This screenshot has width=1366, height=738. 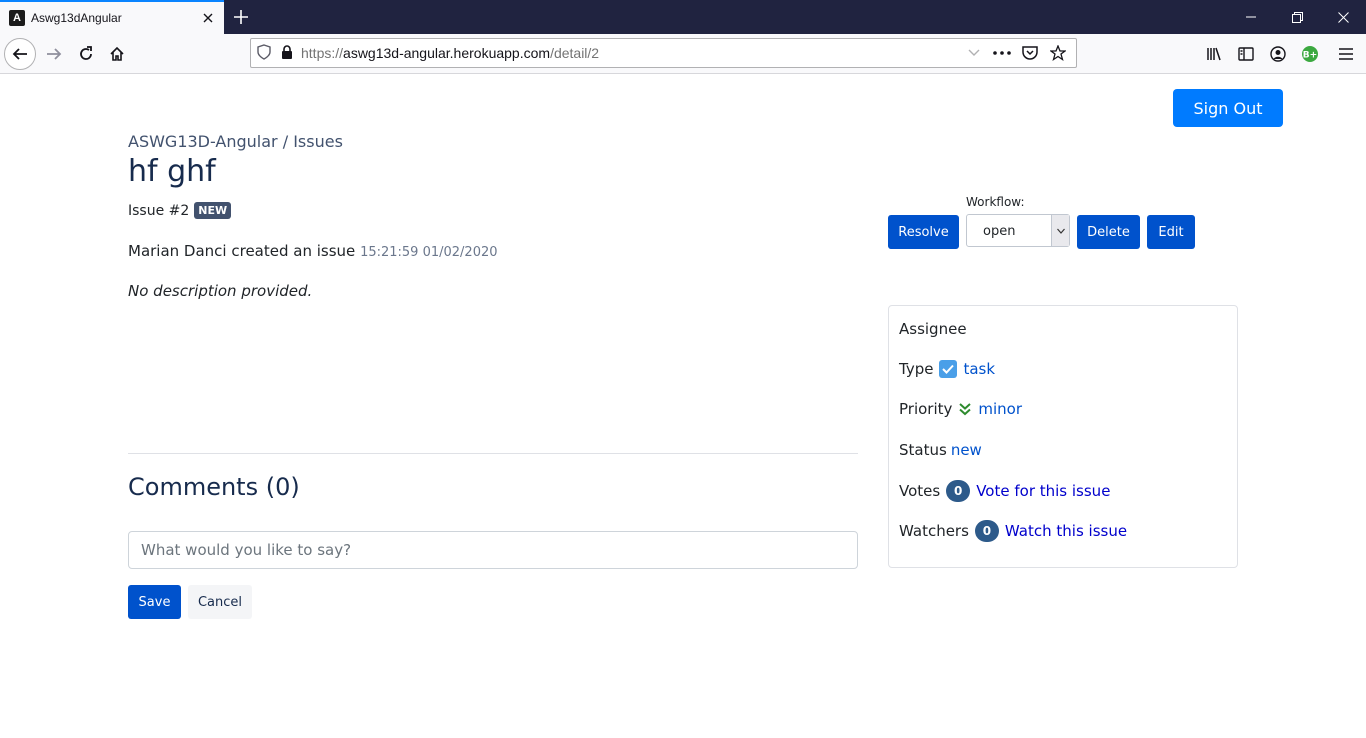 What do you see at coordinates (154, 602) in the screenshot?
I see `save-button: Save` at bounding box center [154, 602].